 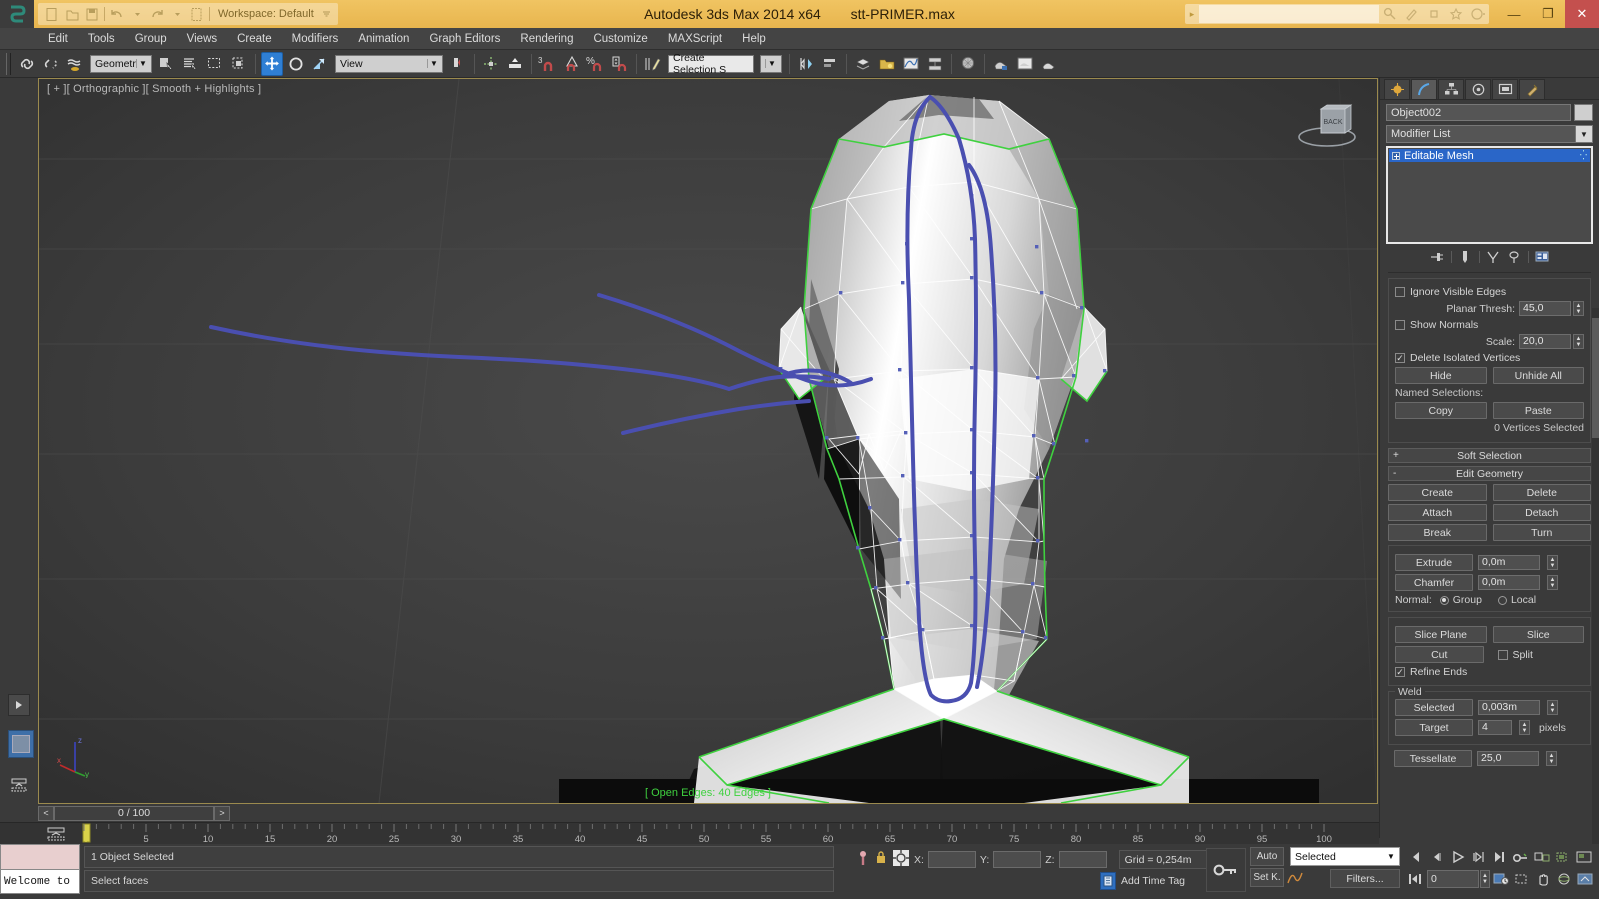 What do you see at coordinates (1500, 856) in the screenshot?
I see `go-to-end-button` at bounding box center [1500, 856].